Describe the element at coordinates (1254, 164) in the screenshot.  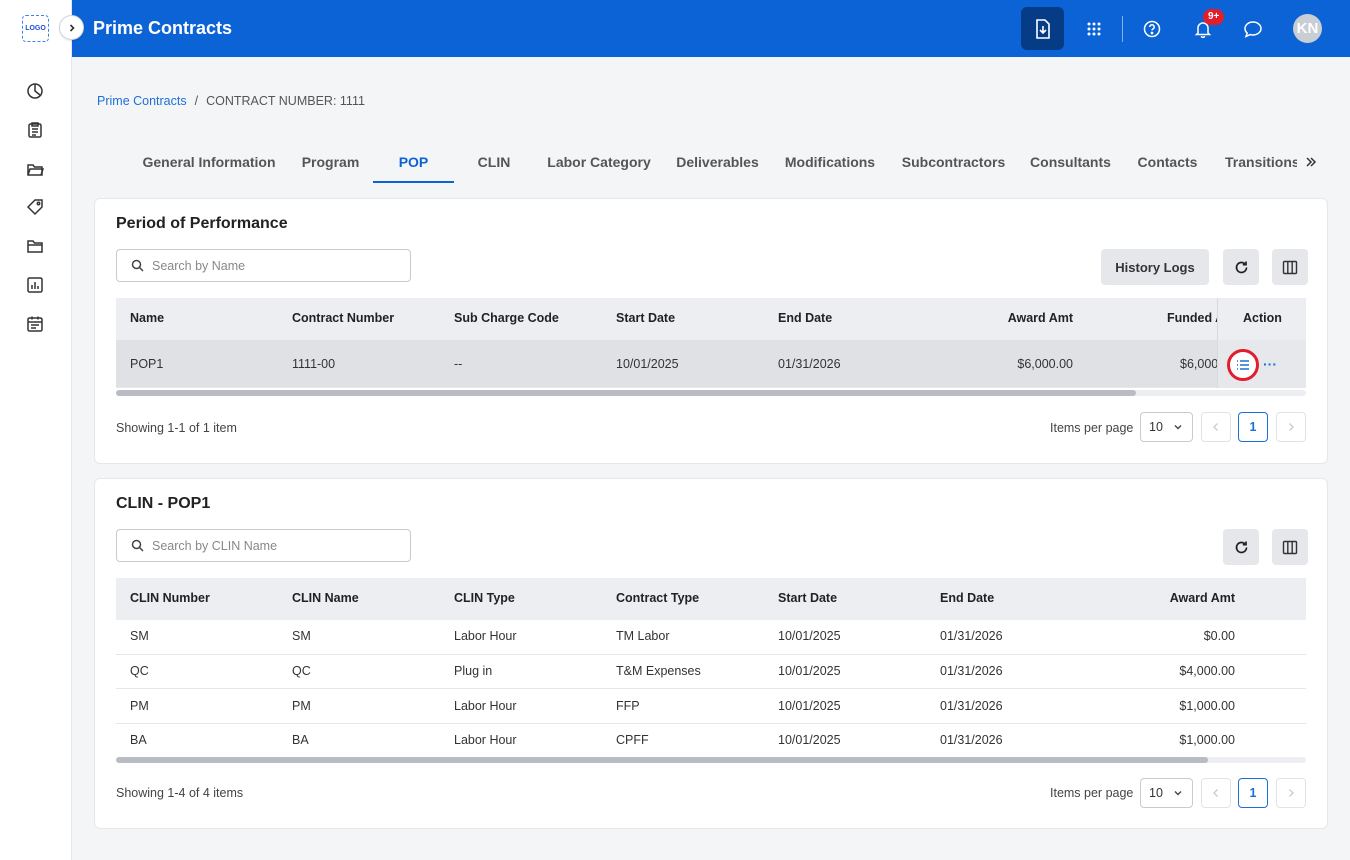
I see `tab-transitions: Transitions` at that location.